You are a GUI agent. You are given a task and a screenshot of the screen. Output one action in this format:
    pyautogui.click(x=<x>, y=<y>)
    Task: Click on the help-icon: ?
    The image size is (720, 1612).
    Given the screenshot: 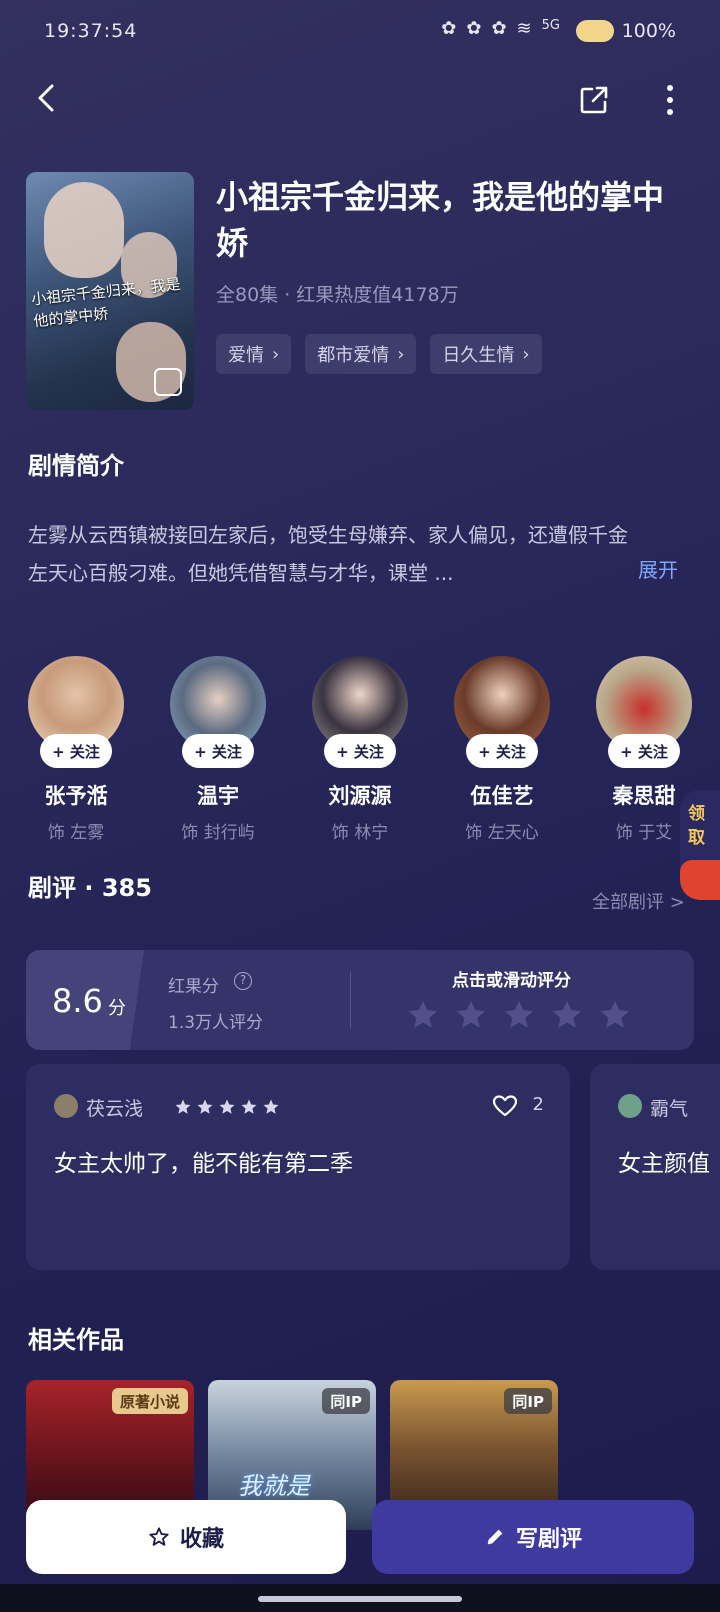 What is the action you would take?
    pyautogui.click(x=243, y=981)
    